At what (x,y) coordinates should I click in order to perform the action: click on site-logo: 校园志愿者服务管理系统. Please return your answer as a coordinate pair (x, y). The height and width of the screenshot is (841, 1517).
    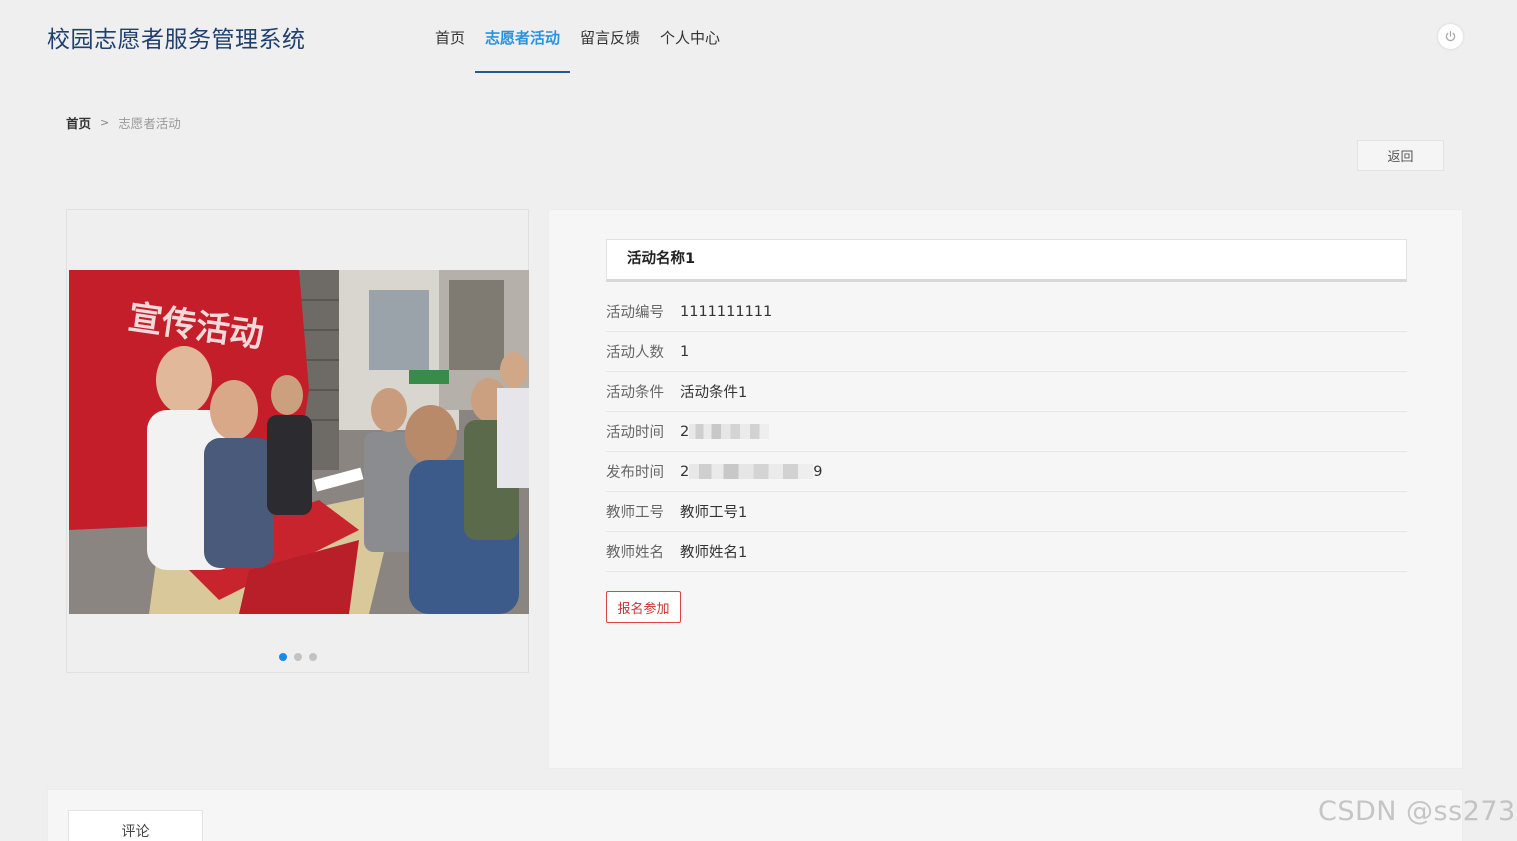
    Looking at the image, I should click on (176, 37).